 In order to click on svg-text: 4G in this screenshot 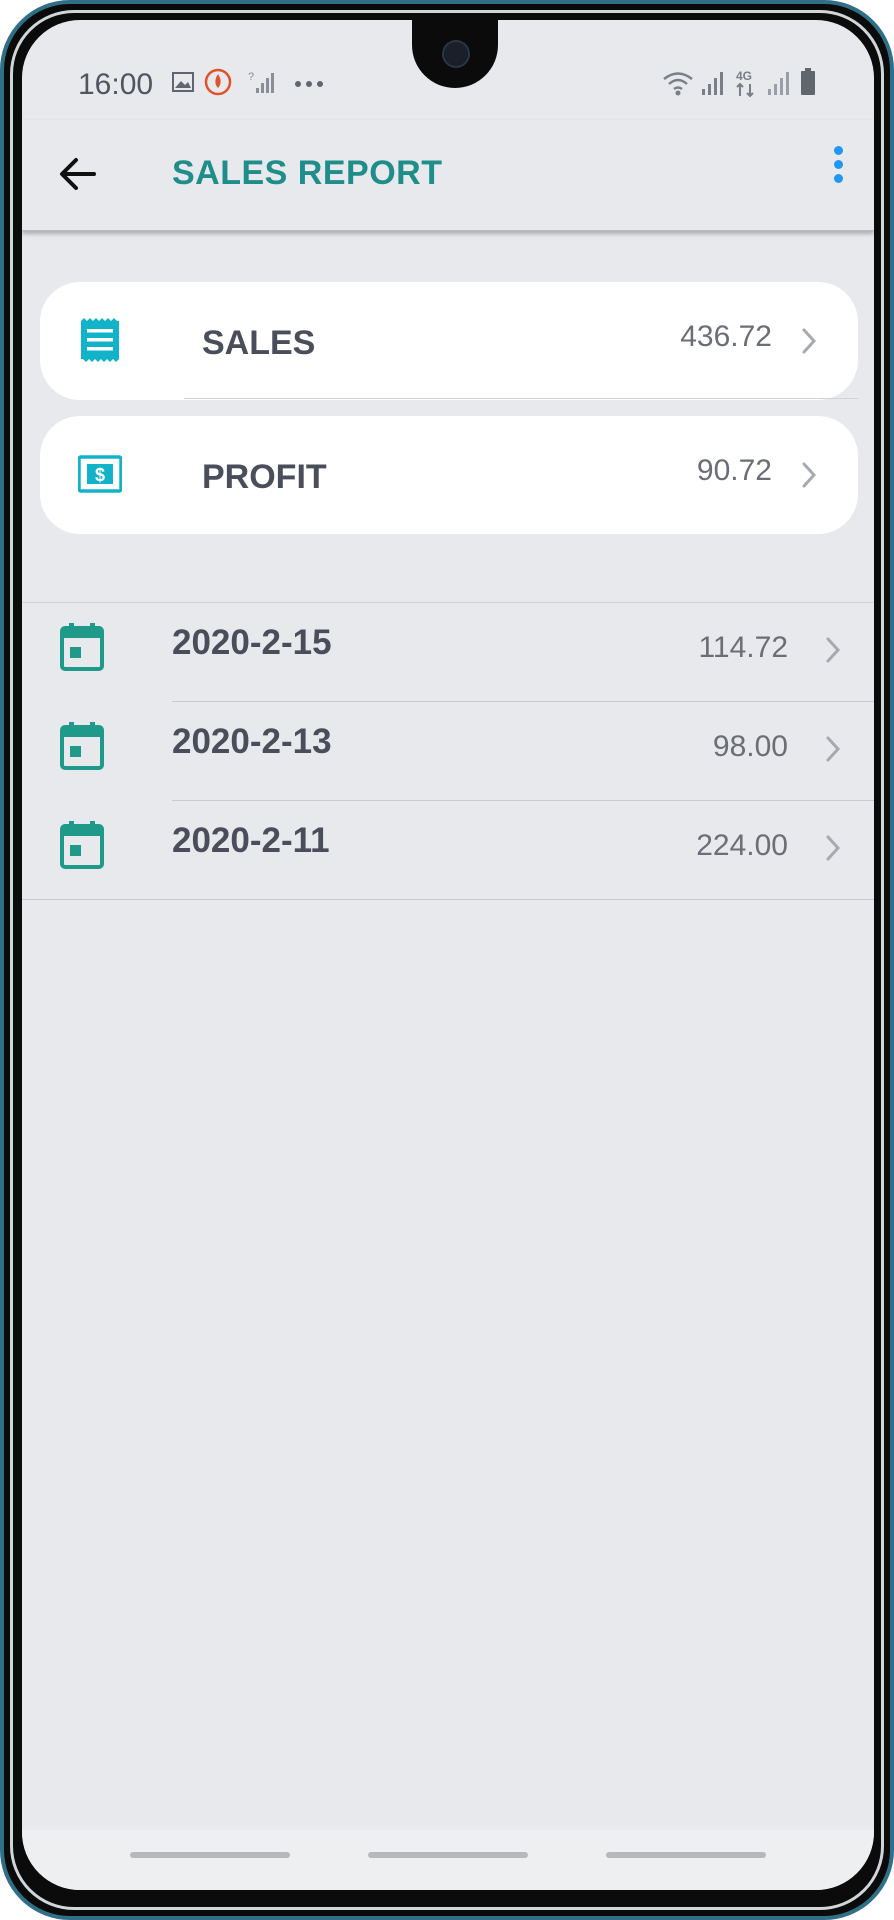, I will do `click(744, 76)`.